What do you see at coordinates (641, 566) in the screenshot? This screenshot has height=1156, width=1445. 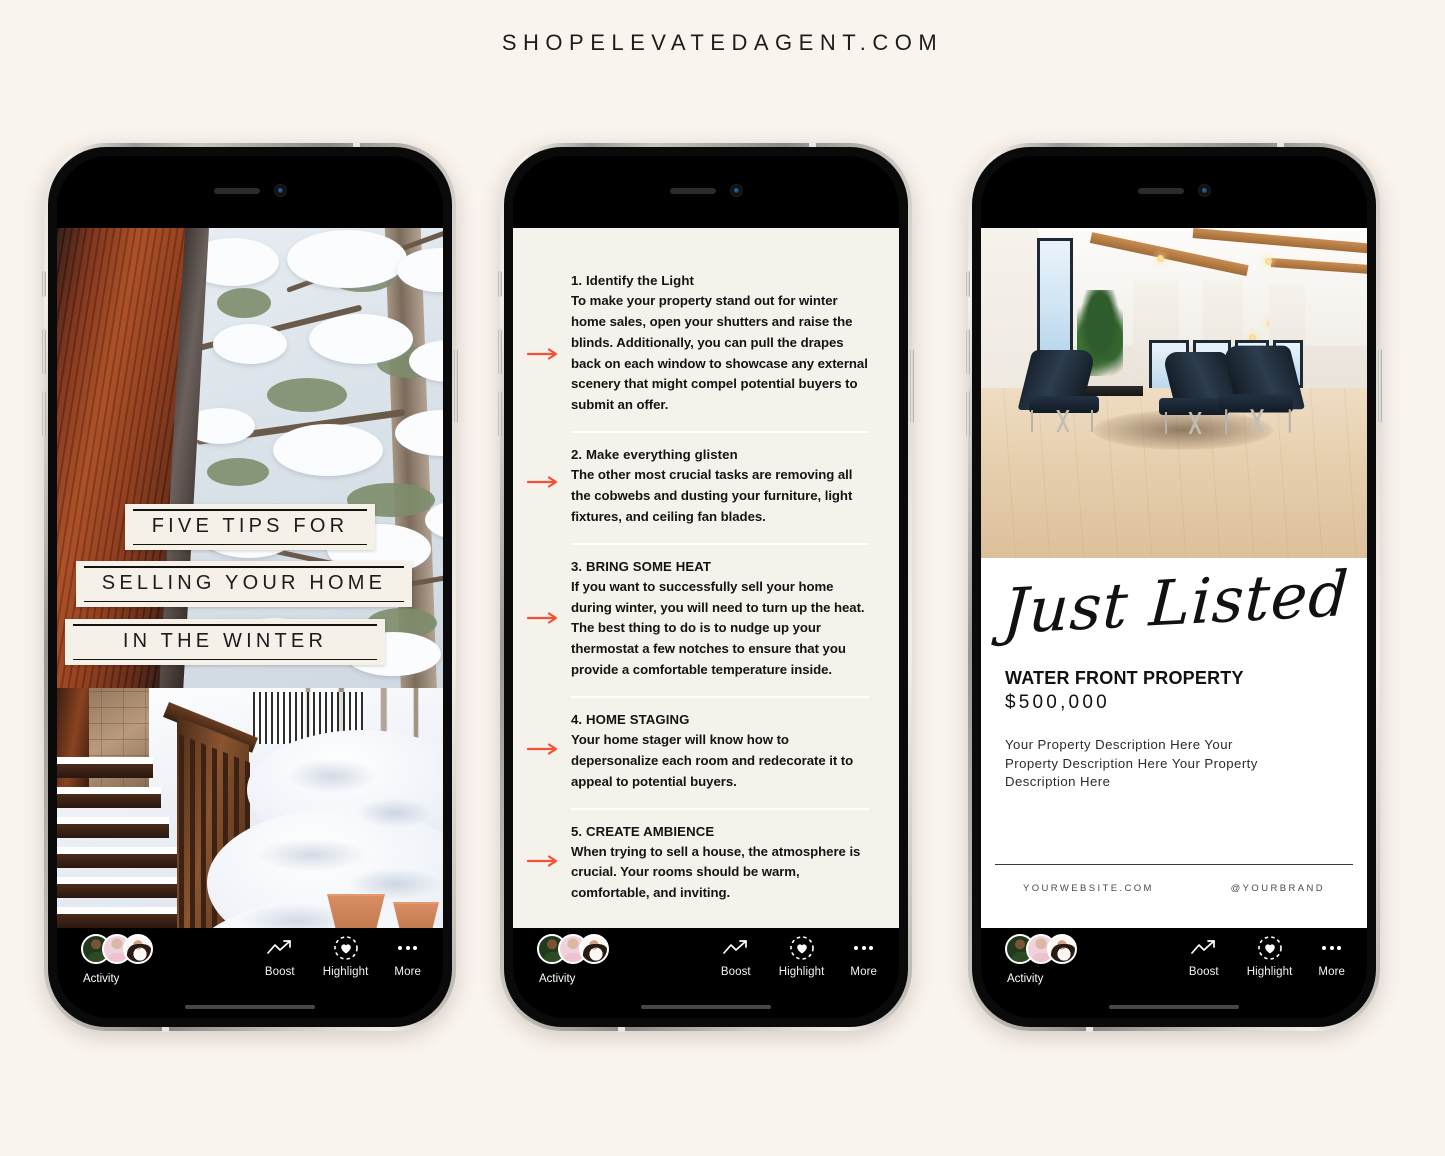 I see `tip-heading: 3. BRING SOME HEAT` at bounding box center [641, 566].